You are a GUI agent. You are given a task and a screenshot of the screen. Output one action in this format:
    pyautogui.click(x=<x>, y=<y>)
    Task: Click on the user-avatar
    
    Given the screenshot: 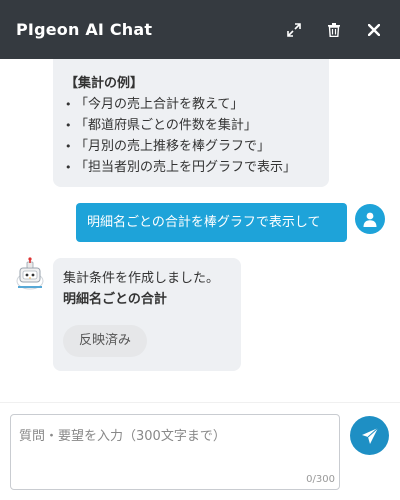 What is the action you would take?
    pyautogui.click(x=370, y=219)
    